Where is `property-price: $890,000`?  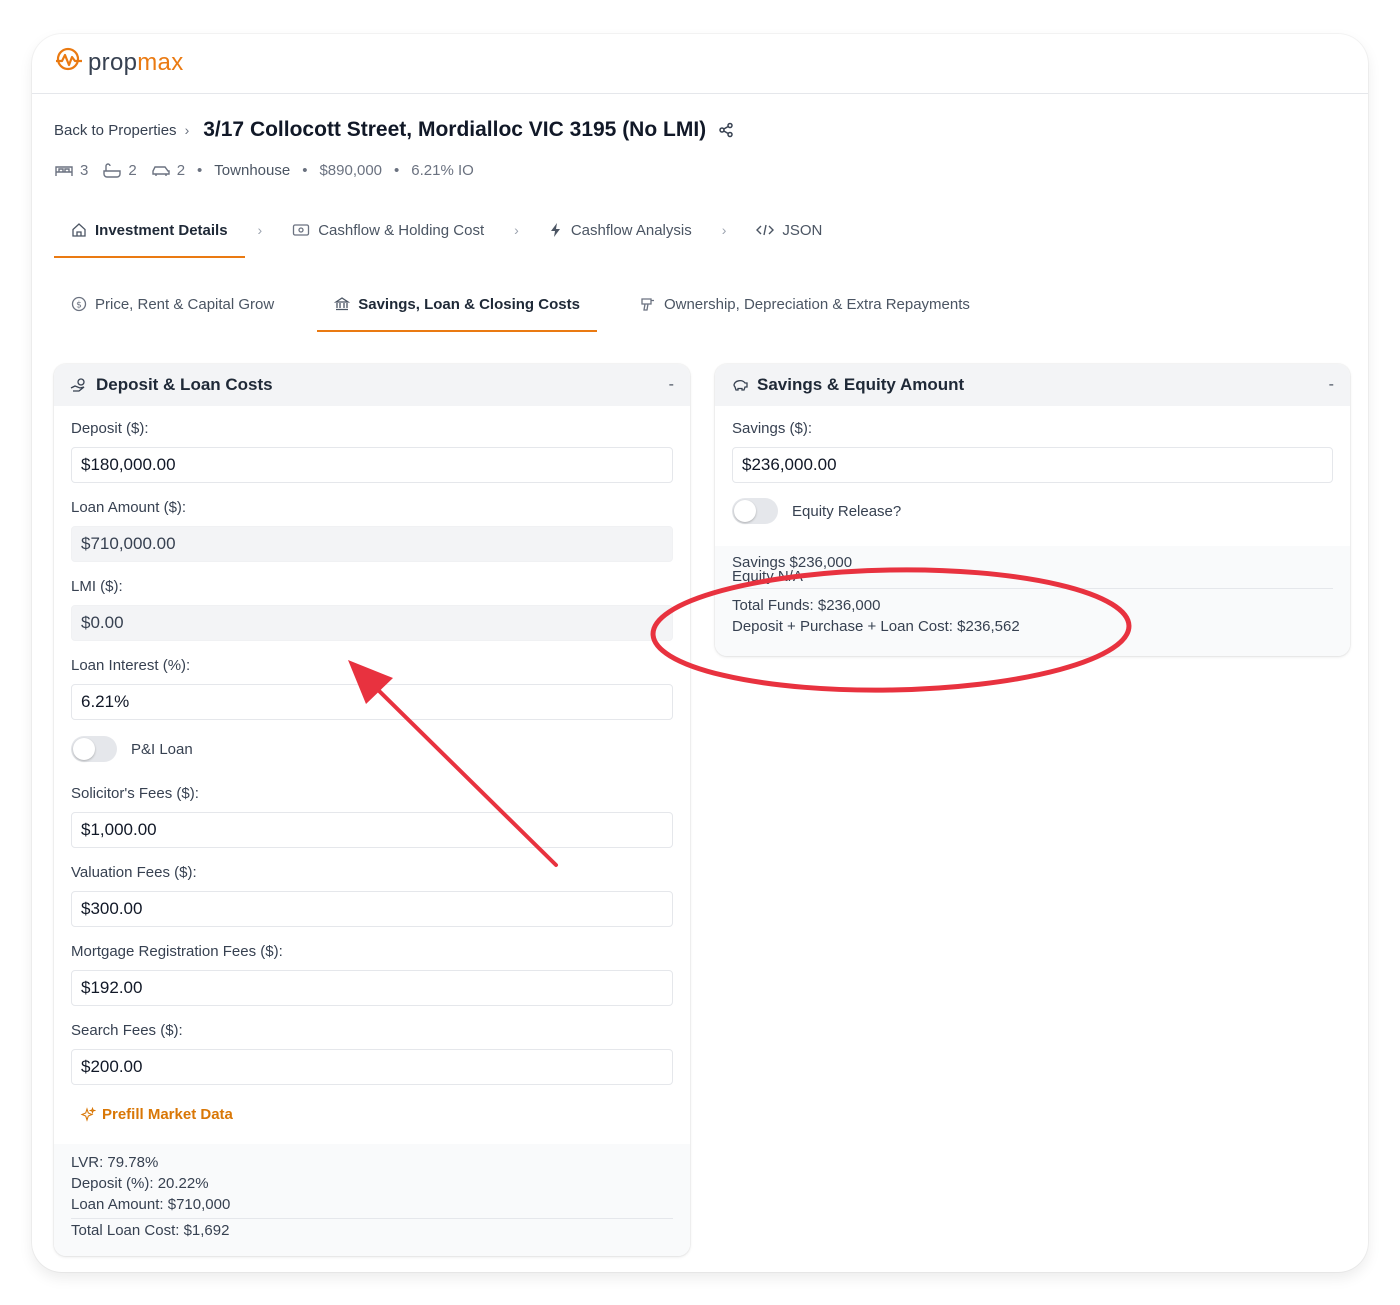
property-price: $890,000 is located at coordinates (351, 170).